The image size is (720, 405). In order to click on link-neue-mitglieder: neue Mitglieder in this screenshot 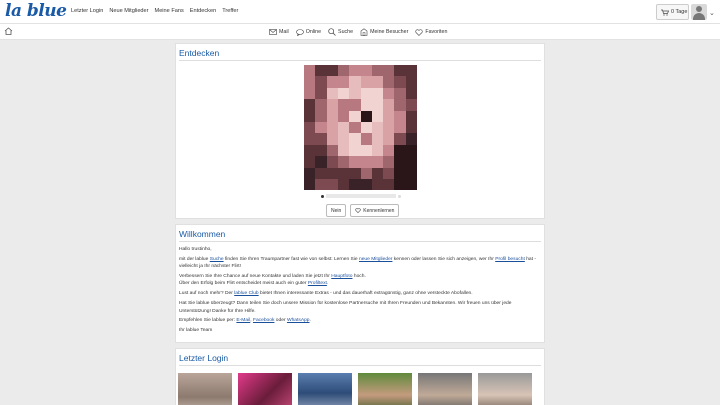, I will do `click(375, 259)`.